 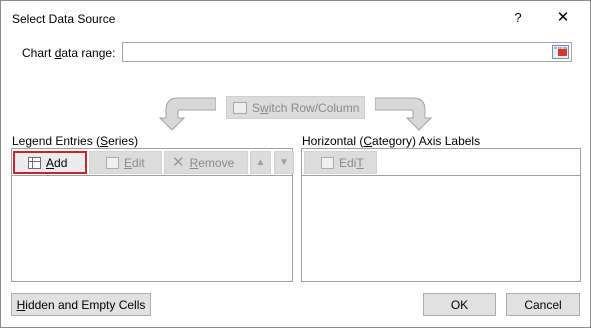 I want to click on edit-axis-labels-button: EdiT, so click(x=340, y=162).